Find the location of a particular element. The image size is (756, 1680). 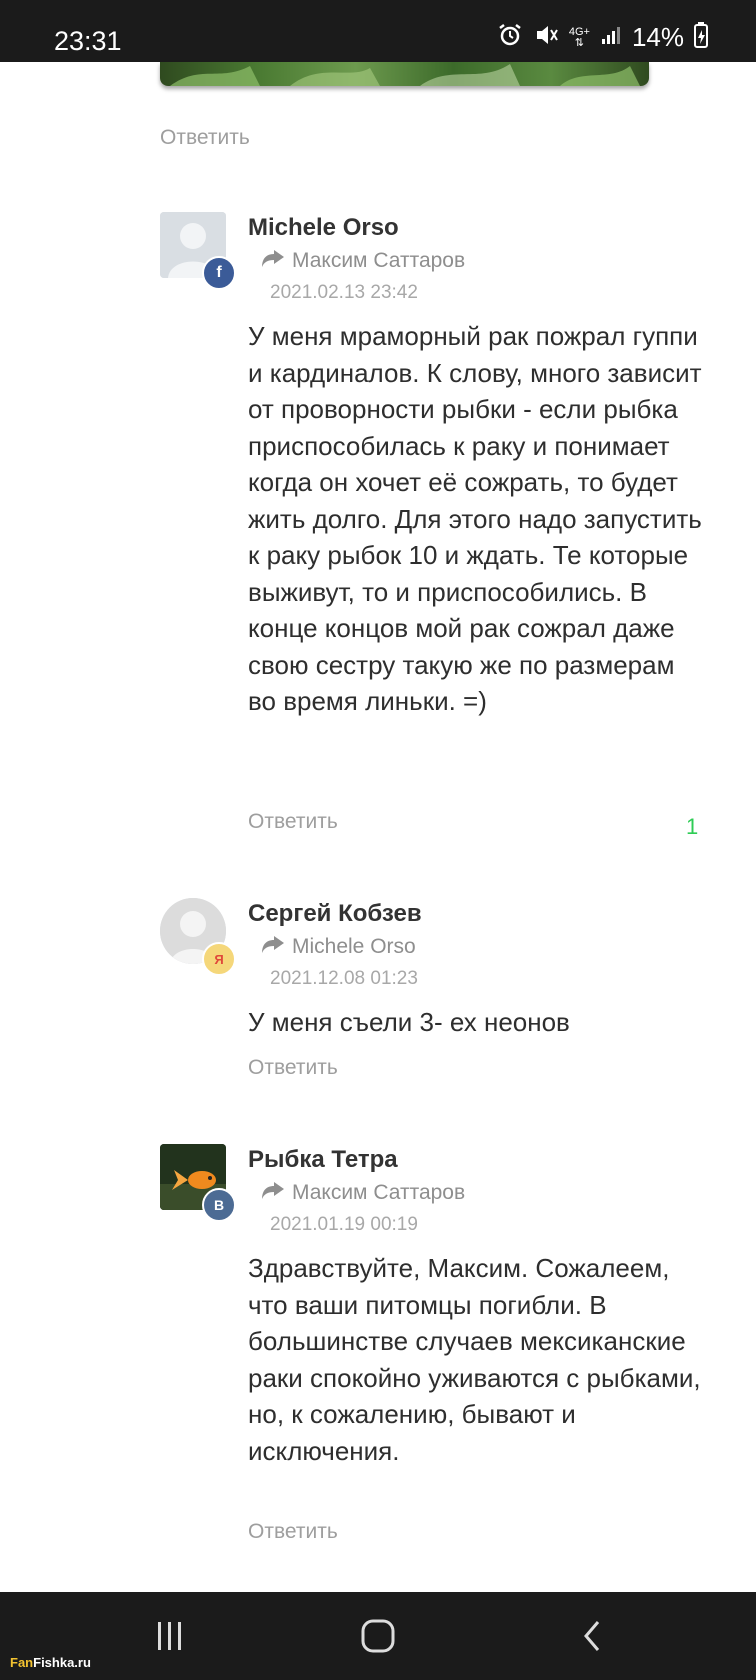

facebook-icon: f is located at coordinates (219, 273).